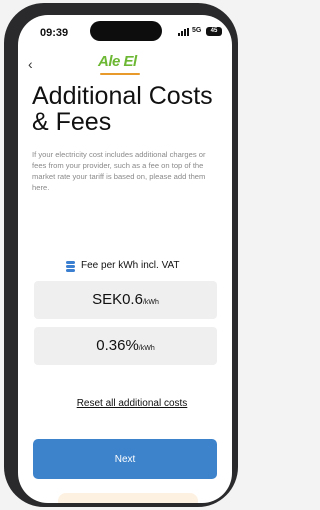 The height and width of the screenshot is (510, 320). Describe the element at coordinates (117, 299) in the screenshot. I see `fee-per-kwh-value: SEK0.6` at that location.